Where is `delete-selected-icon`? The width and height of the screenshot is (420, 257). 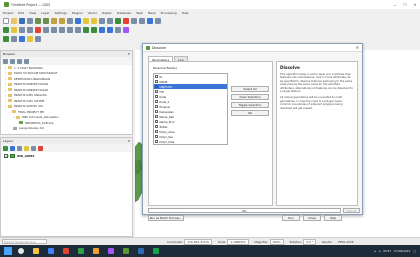 delete-selected-icon is located at coordinates (38, 29).